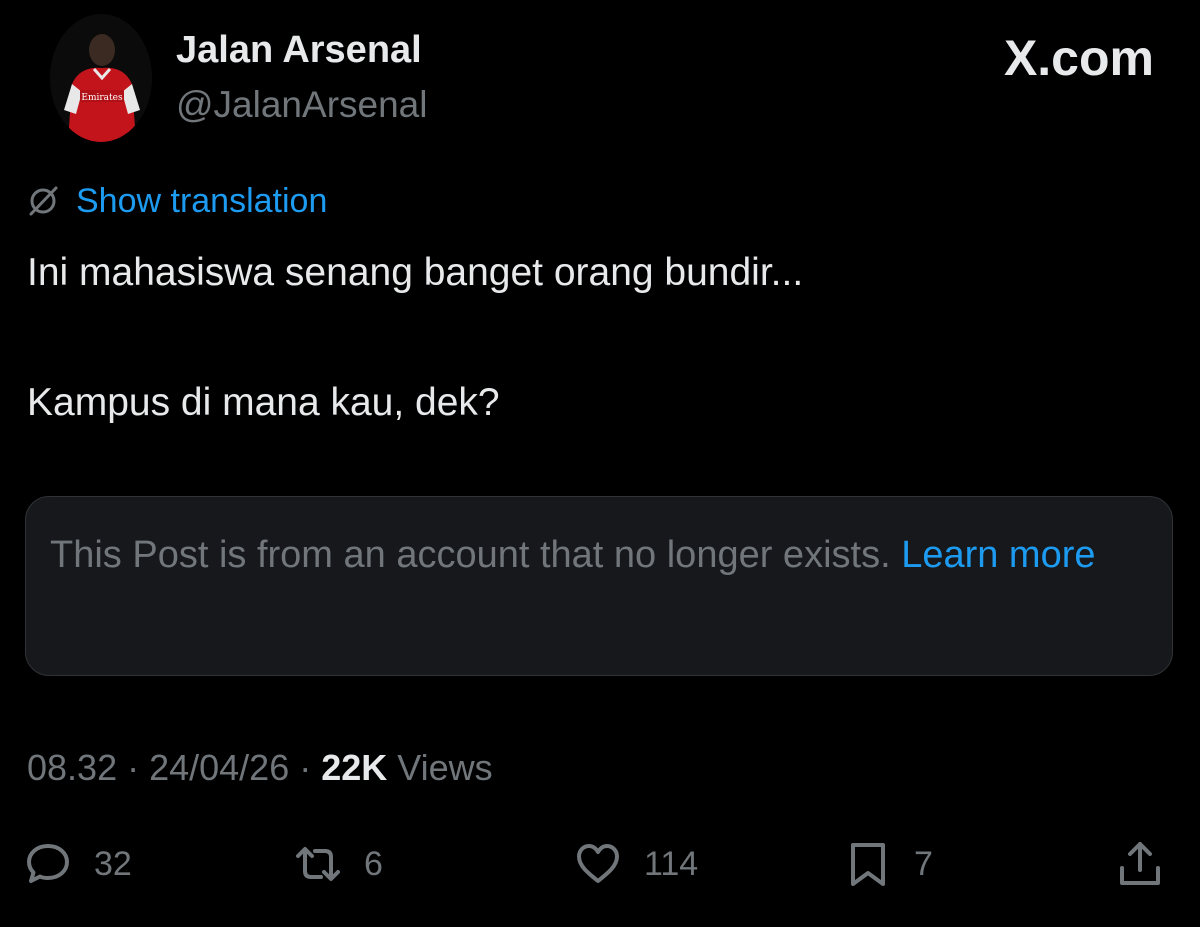  I want to click on post-text-line: Kampus di mana kau, dek?, so click(263, 402).